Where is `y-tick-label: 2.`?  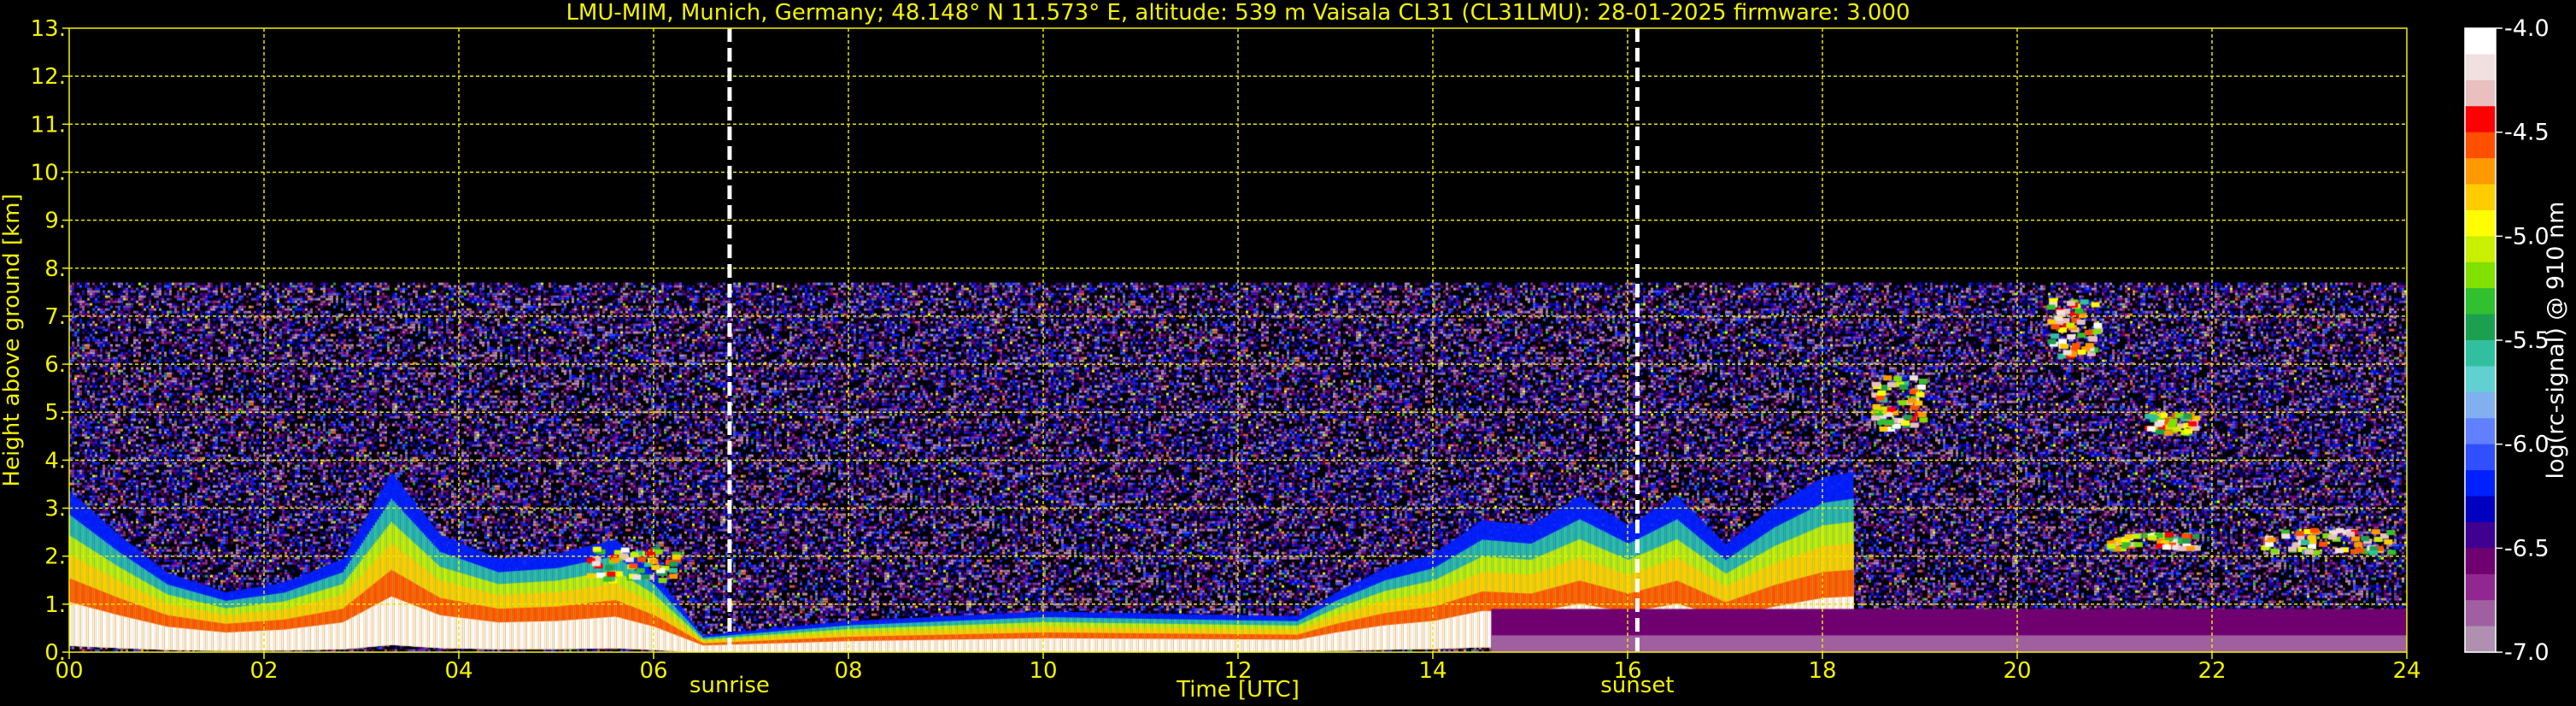
y-tick-label: 2. is located at coordinates (55, 557).